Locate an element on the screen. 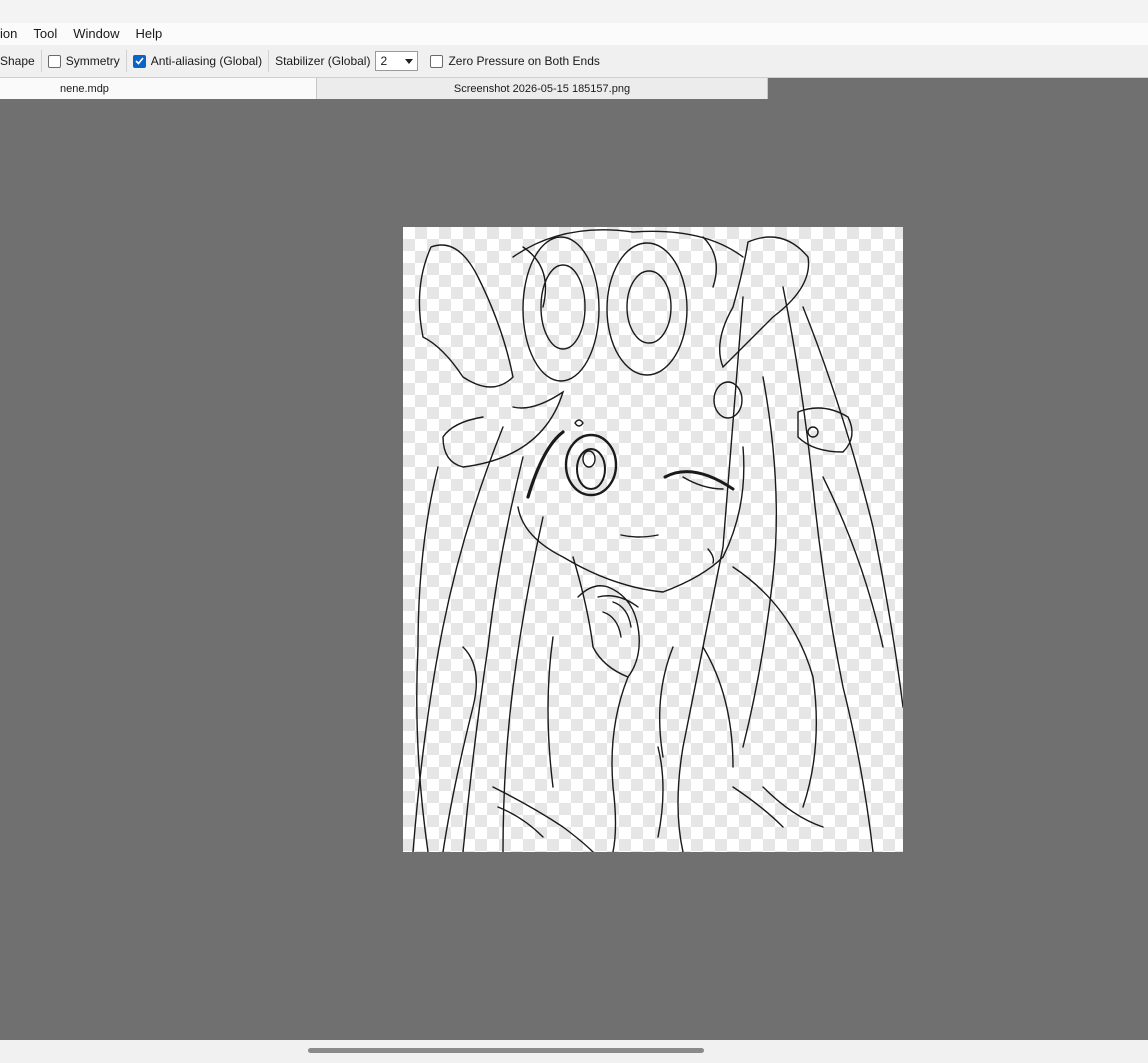 The image size is (1148, 1063). stabilizer-value: 2 is located at coordinates (384, 61).